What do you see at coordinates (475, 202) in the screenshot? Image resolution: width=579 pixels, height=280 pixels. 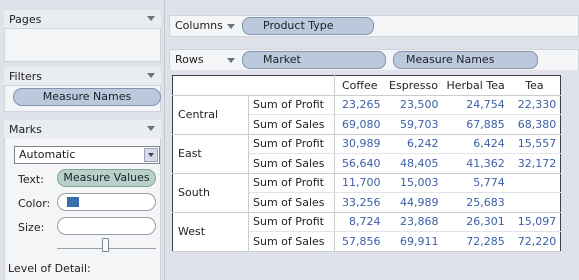 I see `table-cell: 25,683` at bounding box center [475, 202].